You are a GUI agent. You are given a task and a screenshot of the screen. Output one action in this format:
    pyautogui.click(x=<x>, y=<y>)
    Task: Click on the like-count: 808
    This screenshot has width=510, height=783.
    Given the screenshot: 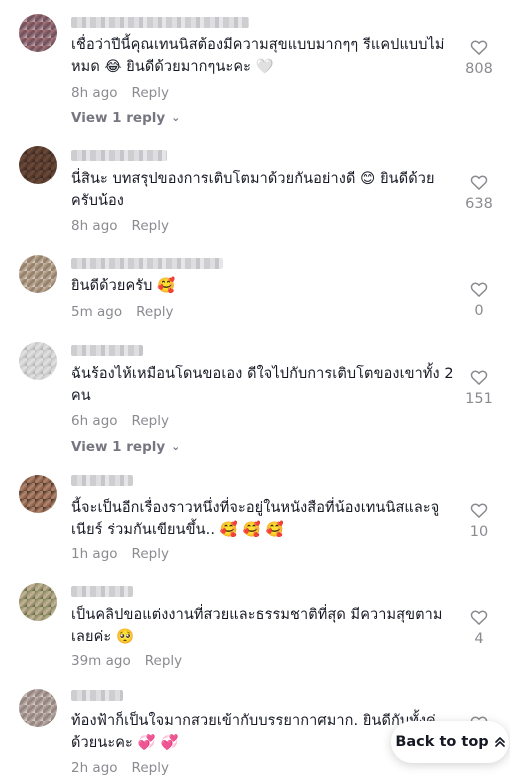 What is the action you would take?
    pyautogui.click(x=479, y=69)
    